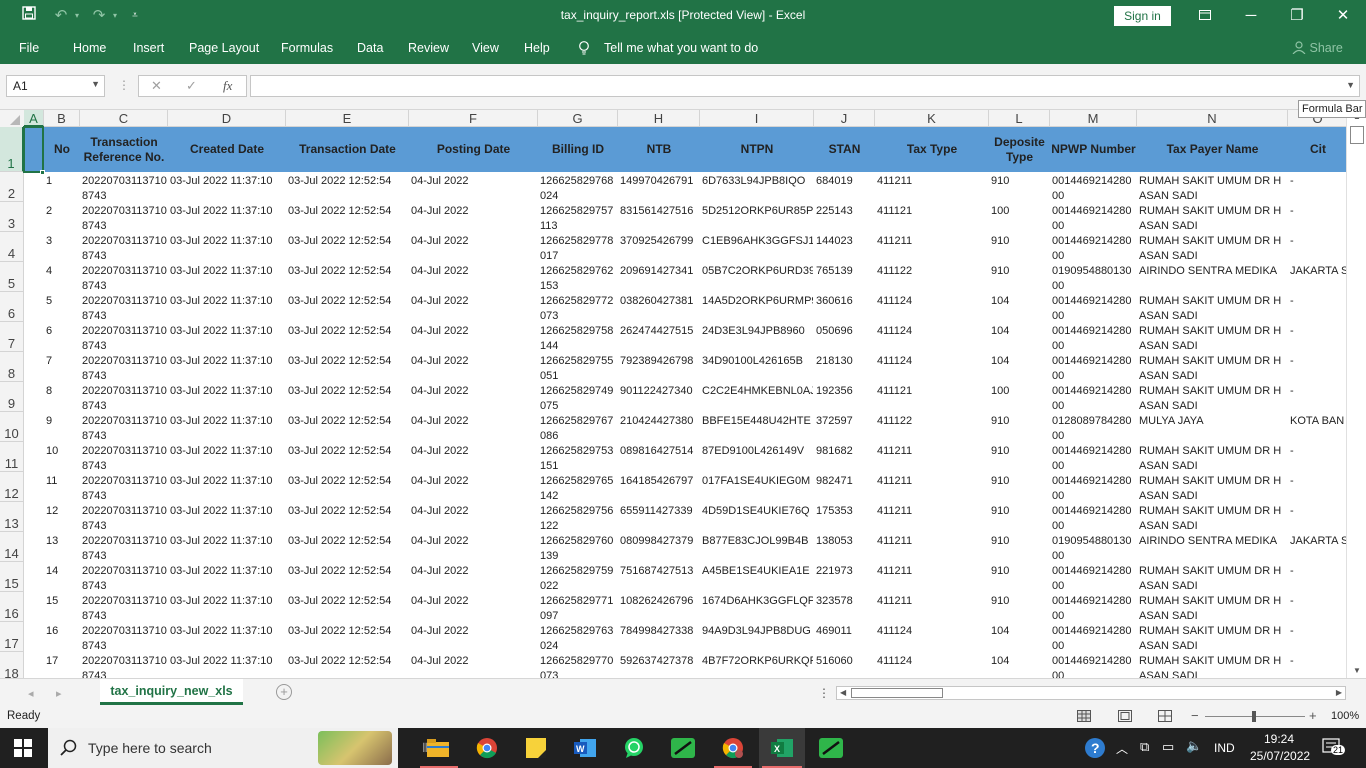 The height and width of the screenshot is (768, 1366). I want to click on cell-tax: 411124, so click(932, 301).